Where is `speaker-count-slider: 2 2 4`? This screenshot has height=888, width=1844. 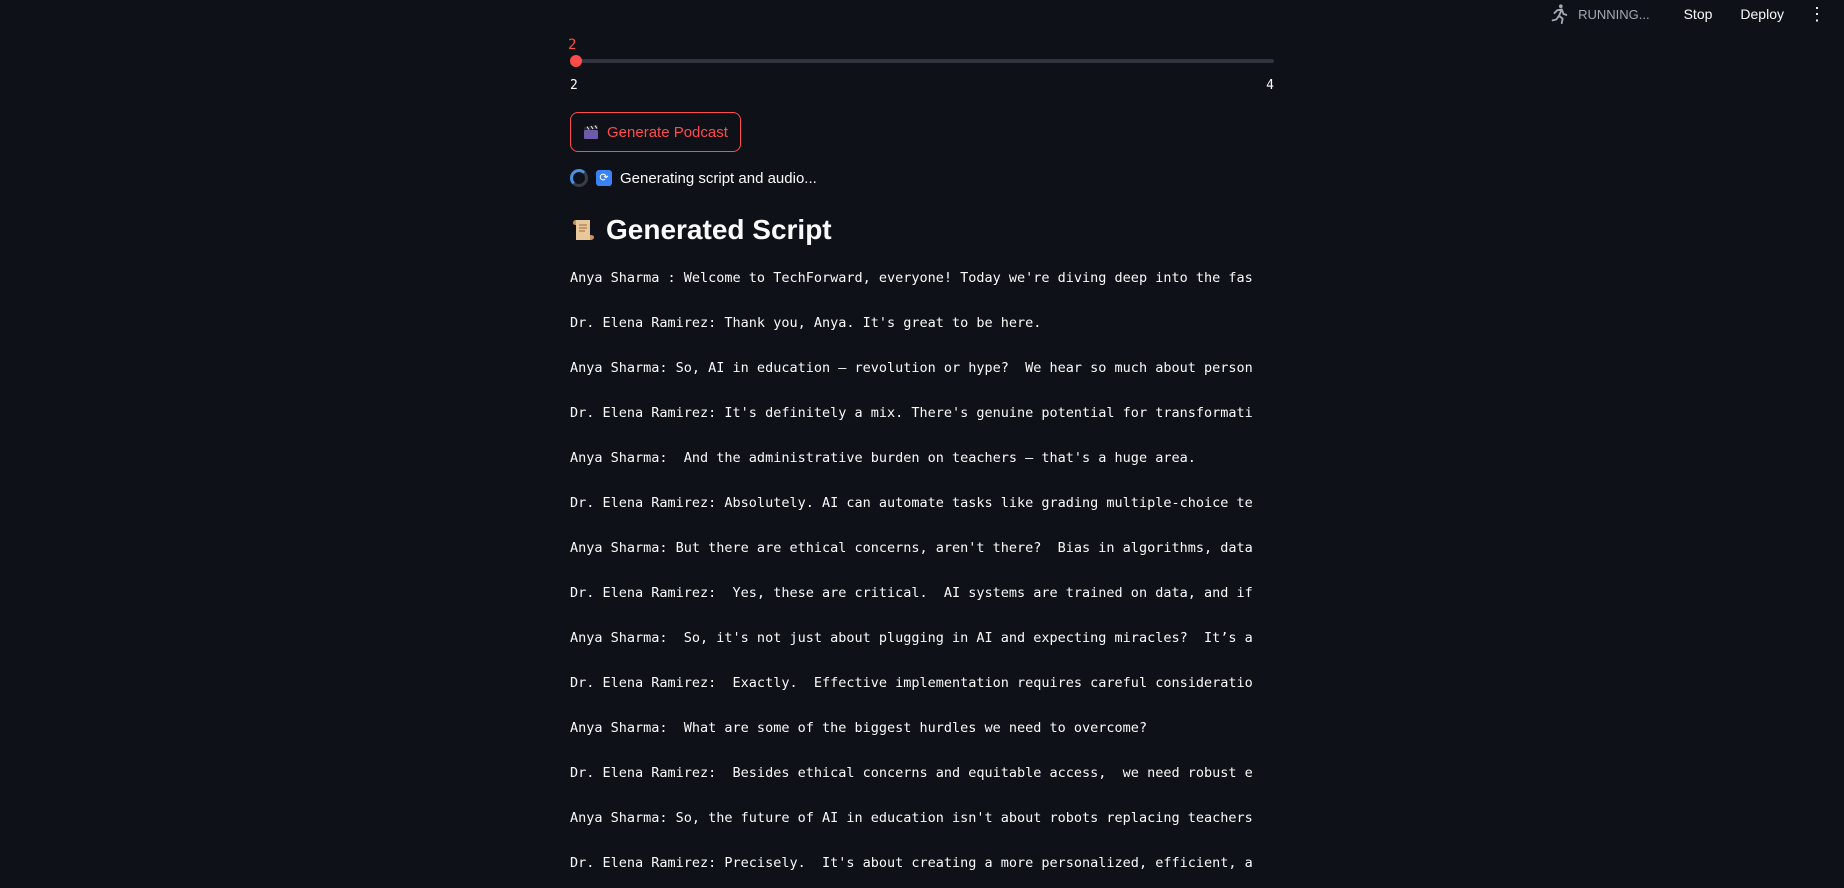
speaker-count-slider: 2 2 4 is located at coordinates (921, 50).